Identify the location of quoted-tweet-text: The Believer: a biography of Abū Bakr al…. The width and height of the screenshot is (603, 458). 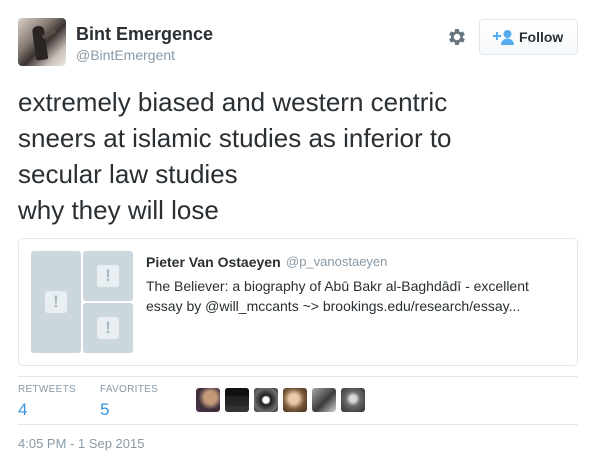
(356, 296).